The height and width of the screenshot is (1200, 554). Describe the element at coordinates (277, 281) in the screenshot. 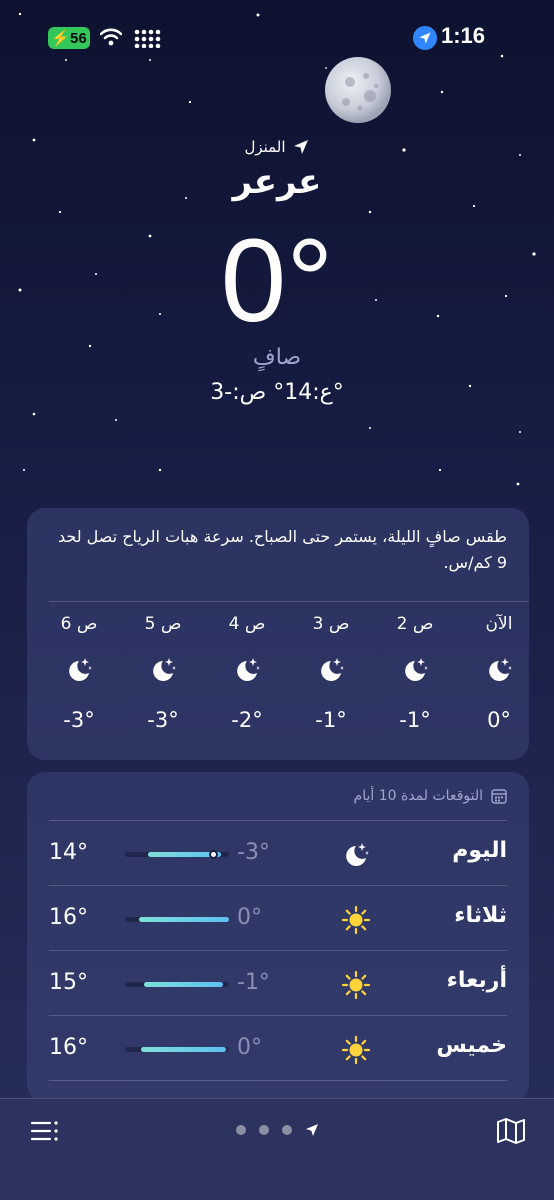

I see `current-temperature: 0°` at that location.